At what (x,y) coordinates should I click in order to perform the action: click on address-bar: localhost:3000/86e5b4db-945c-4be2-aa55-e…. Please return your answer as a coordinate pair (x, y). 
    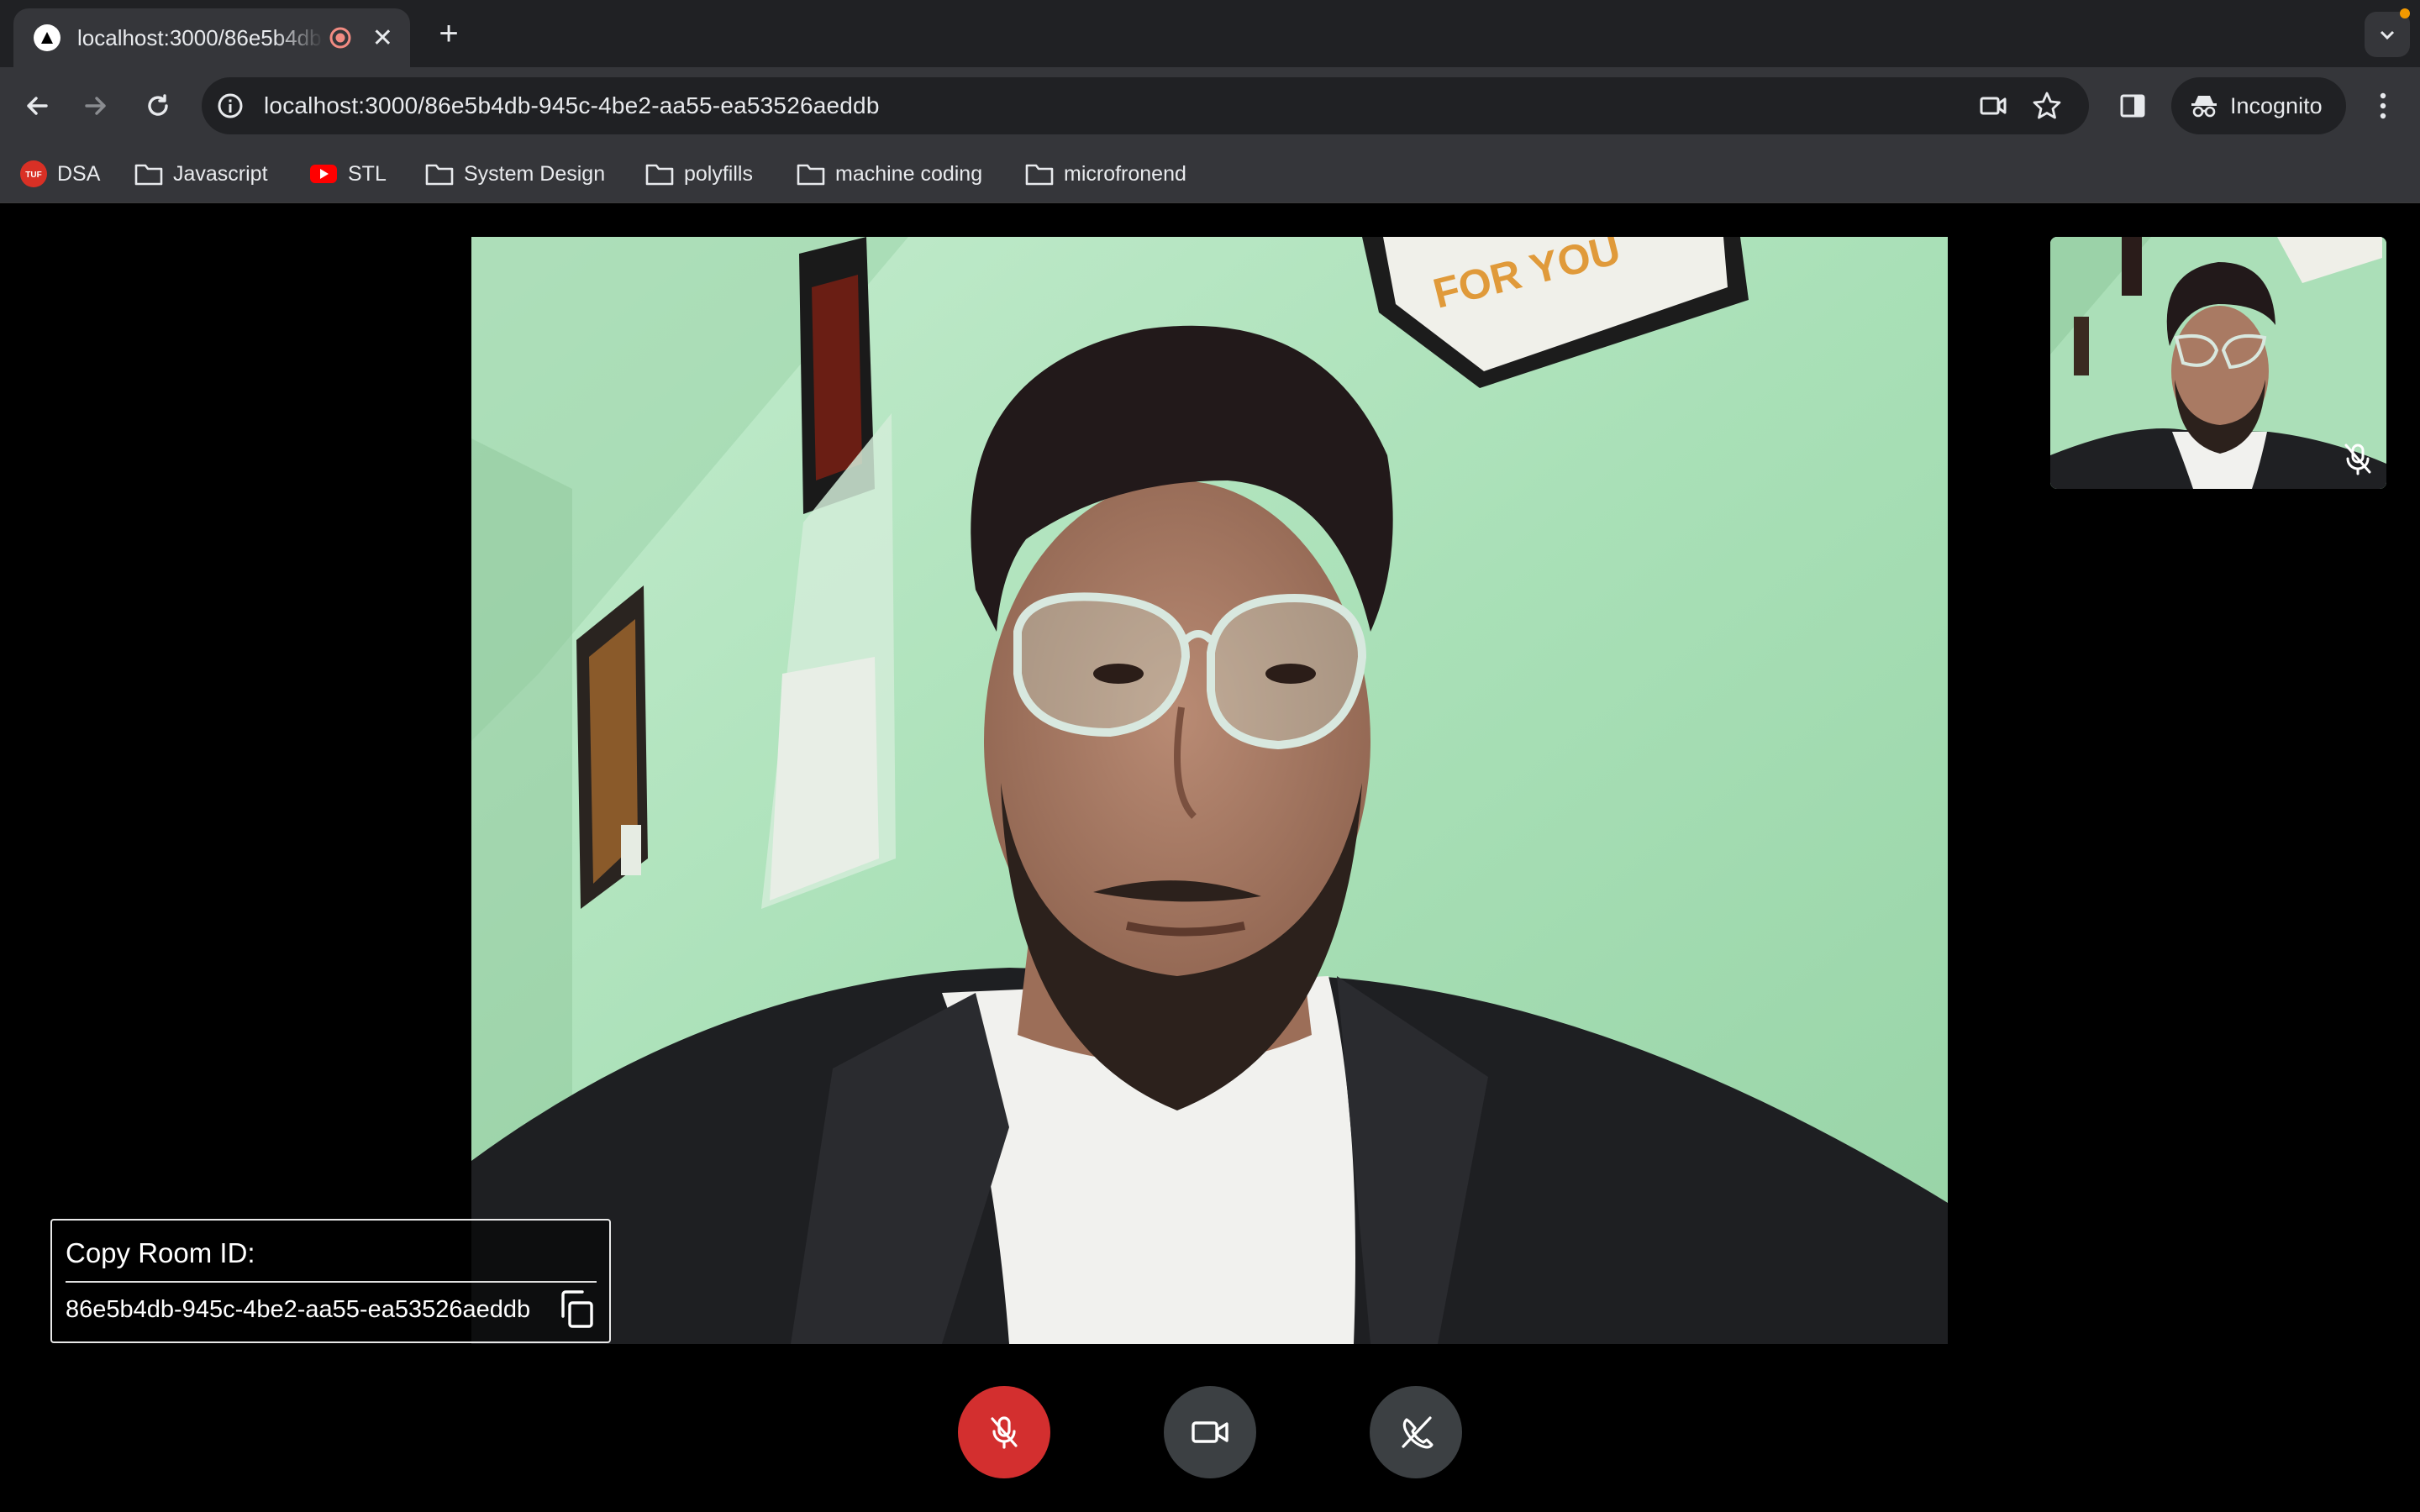
    Looking at the image, I should click on (1145, 105).